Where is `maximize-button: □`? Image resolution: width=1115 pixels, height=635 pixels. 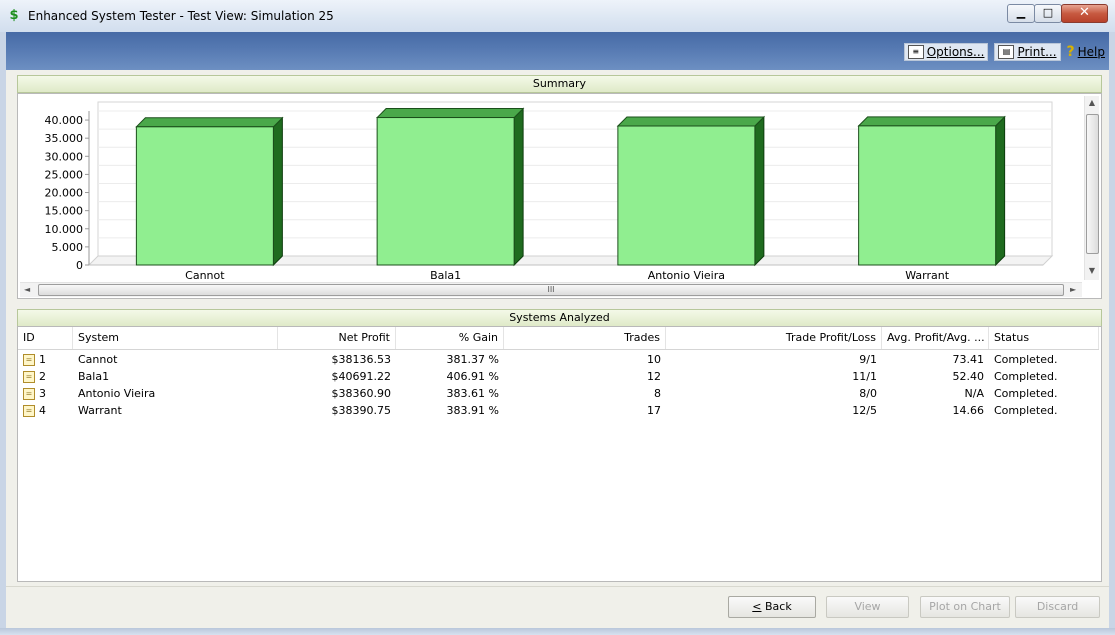
maximize-button: □ is located at coordinates (1048, 13).